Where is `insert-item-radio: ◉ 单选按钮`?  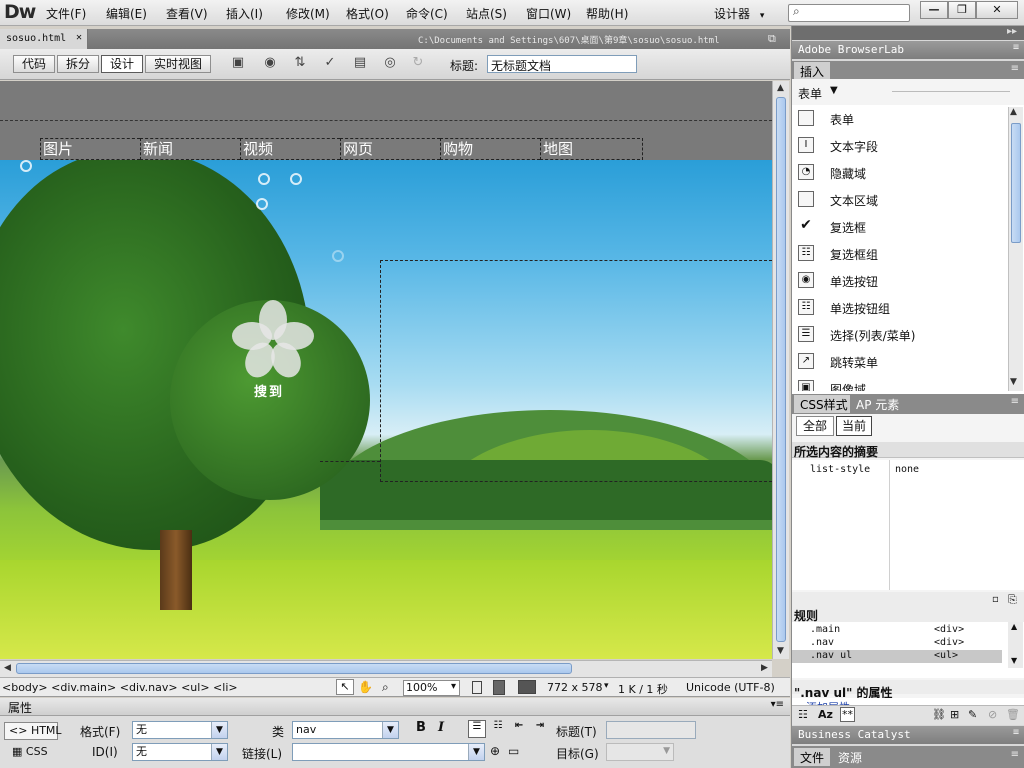 insert-item-radio: ◉ 单选按钮 is located at coordinates (903, 282).